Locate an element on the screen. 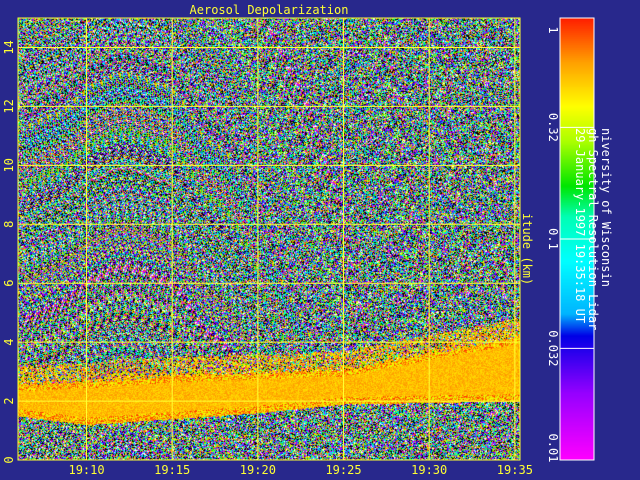 Image resolution: width=640 pixels, height=480 pixels. y-tick-label: 12 is located at coordinates (9, 106).